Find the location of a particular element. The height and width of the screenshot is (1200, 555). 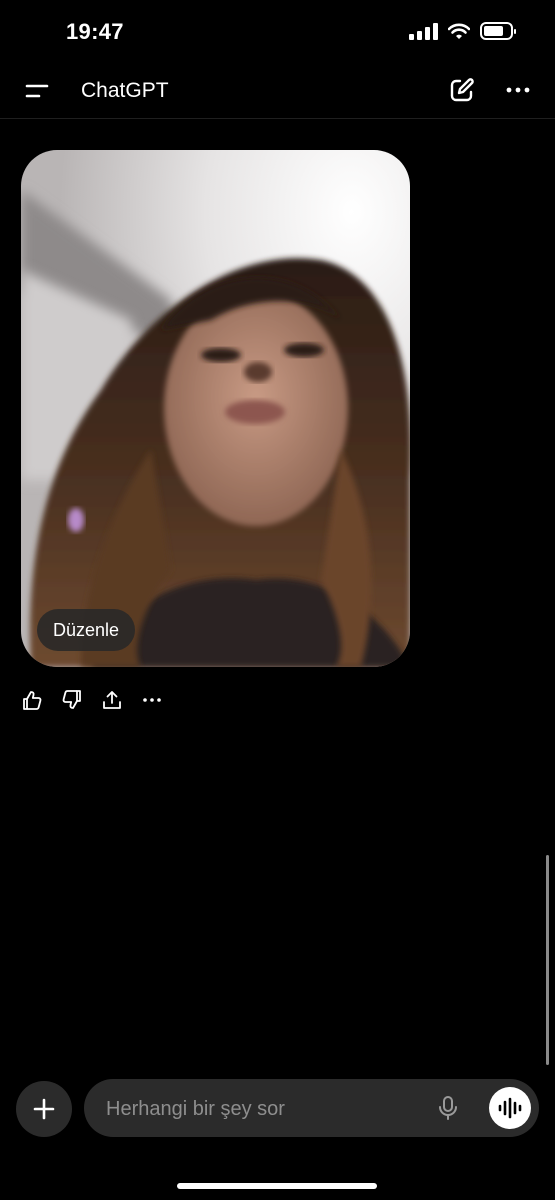

microphone-icon is located at coordinates (448, 1108).